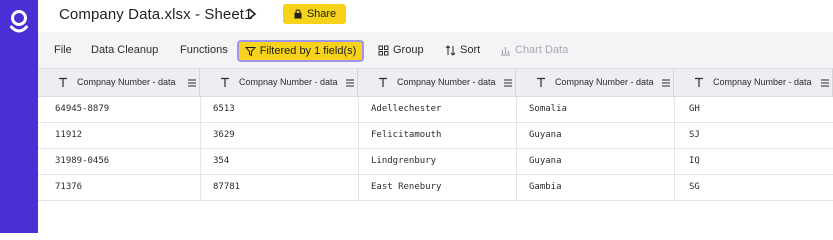  I want to click on share-button-label: Share, so click(321, 14).